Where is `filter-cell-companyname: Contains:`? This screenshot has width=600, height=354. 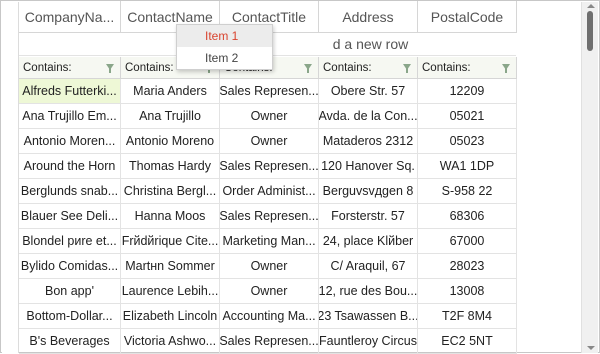 filter-cell-companyname: Contains: is located at coordinates (70, 68).